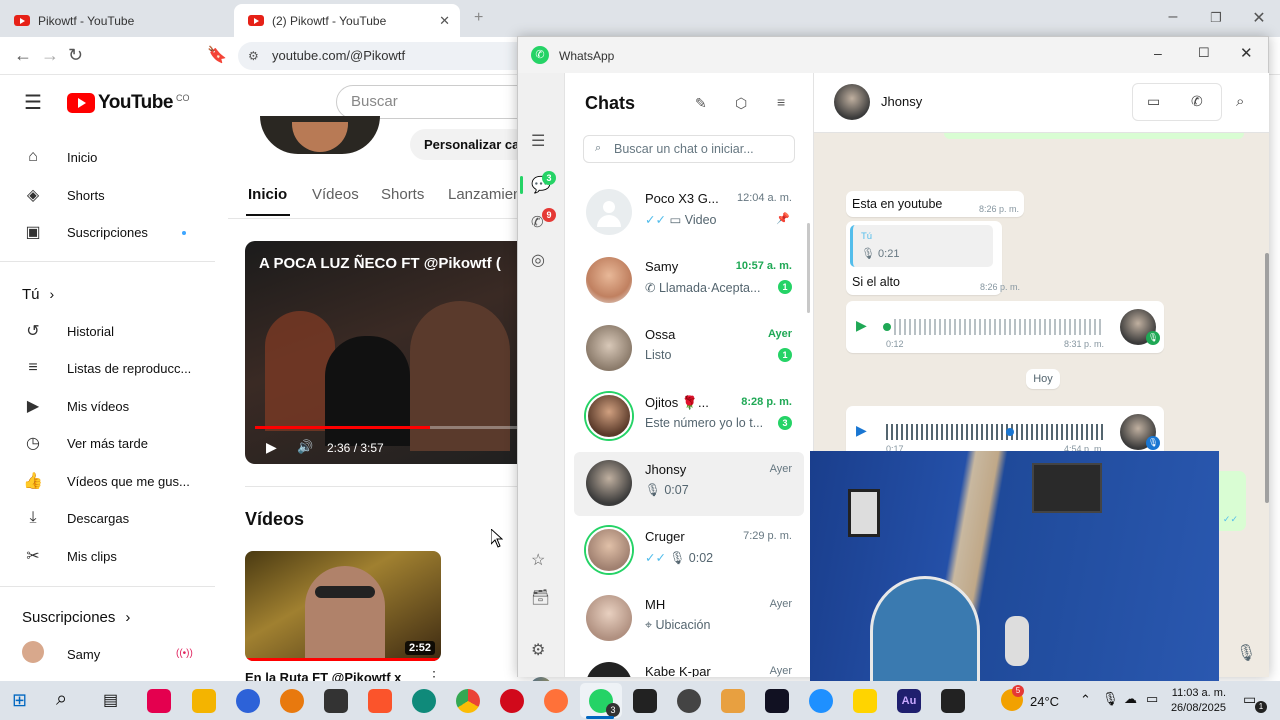  Describe the element at coordinates (1085, 700) in the screenshot. I see `chevron-up-icon: ⌃` at that location.